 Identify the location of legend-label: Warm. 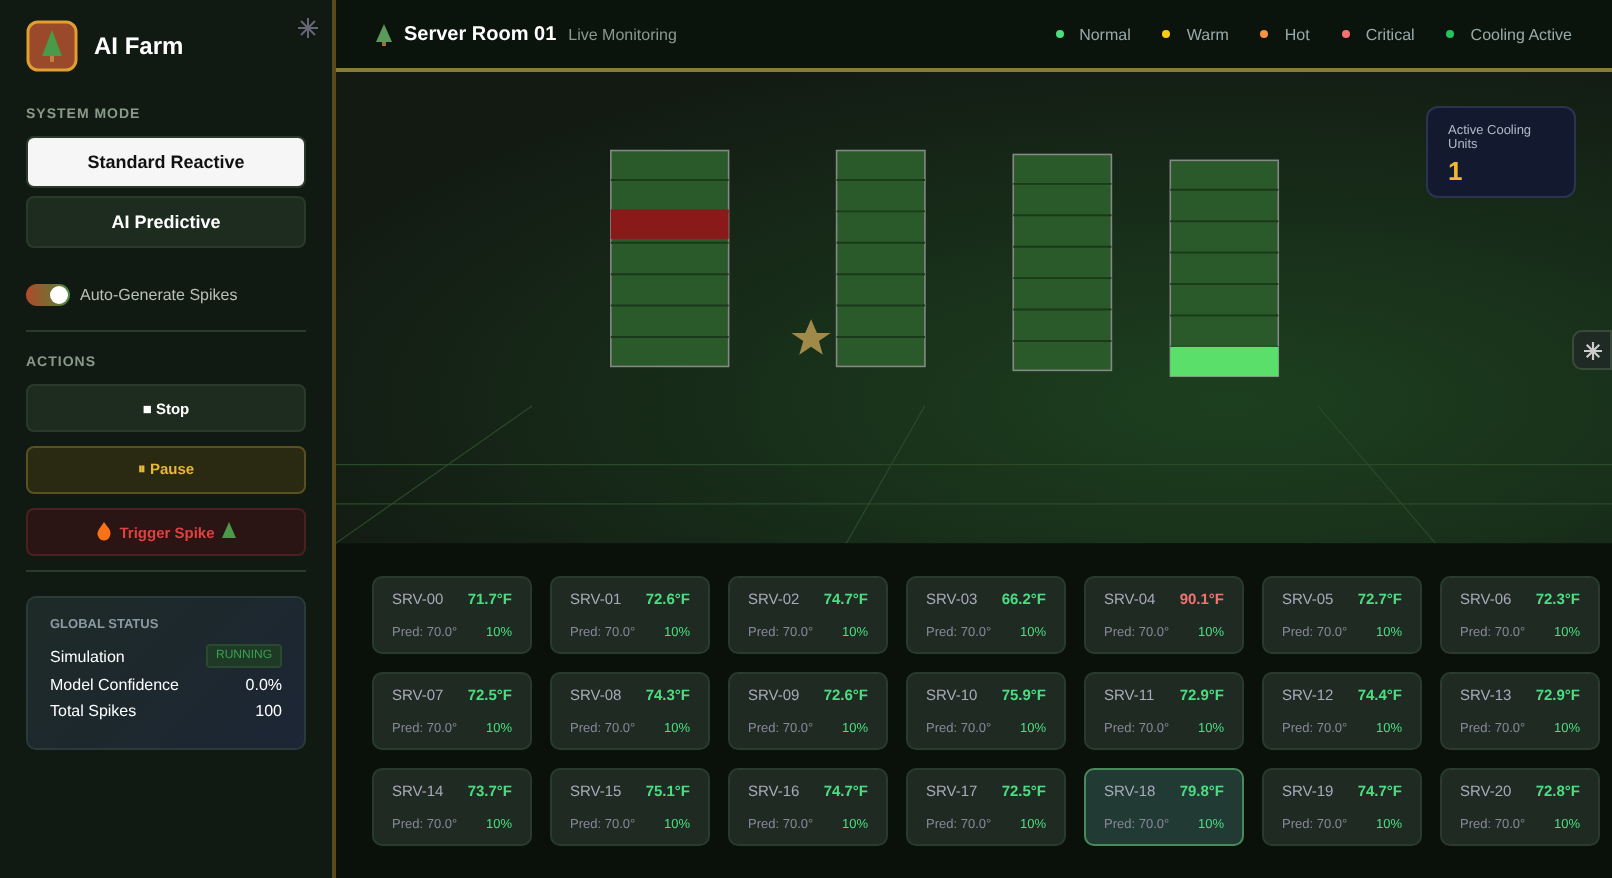
(1207, 34).